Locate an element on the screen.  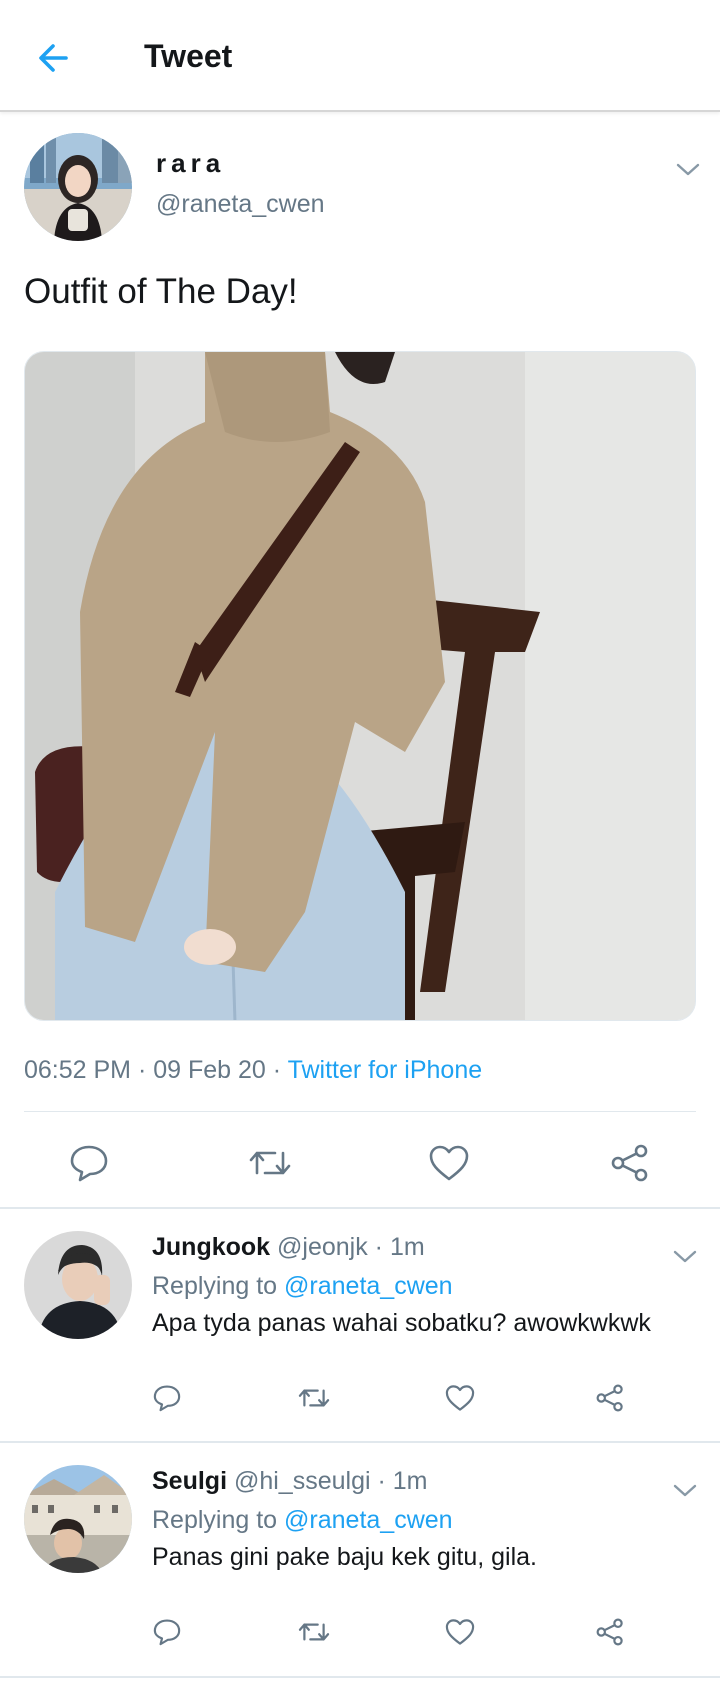
reply-header: Jungkook @jeonjk · 1m is located at coordinates (288, 1247).